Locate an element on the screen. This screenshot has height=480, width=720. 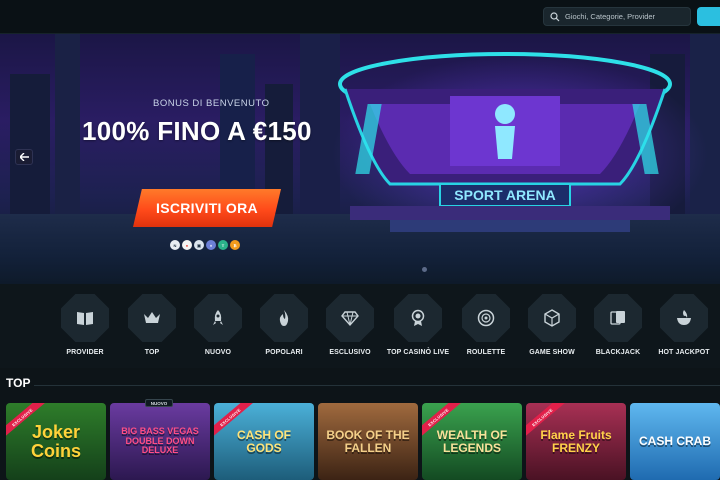
roulette-icon is located at coordinates (486, 318).